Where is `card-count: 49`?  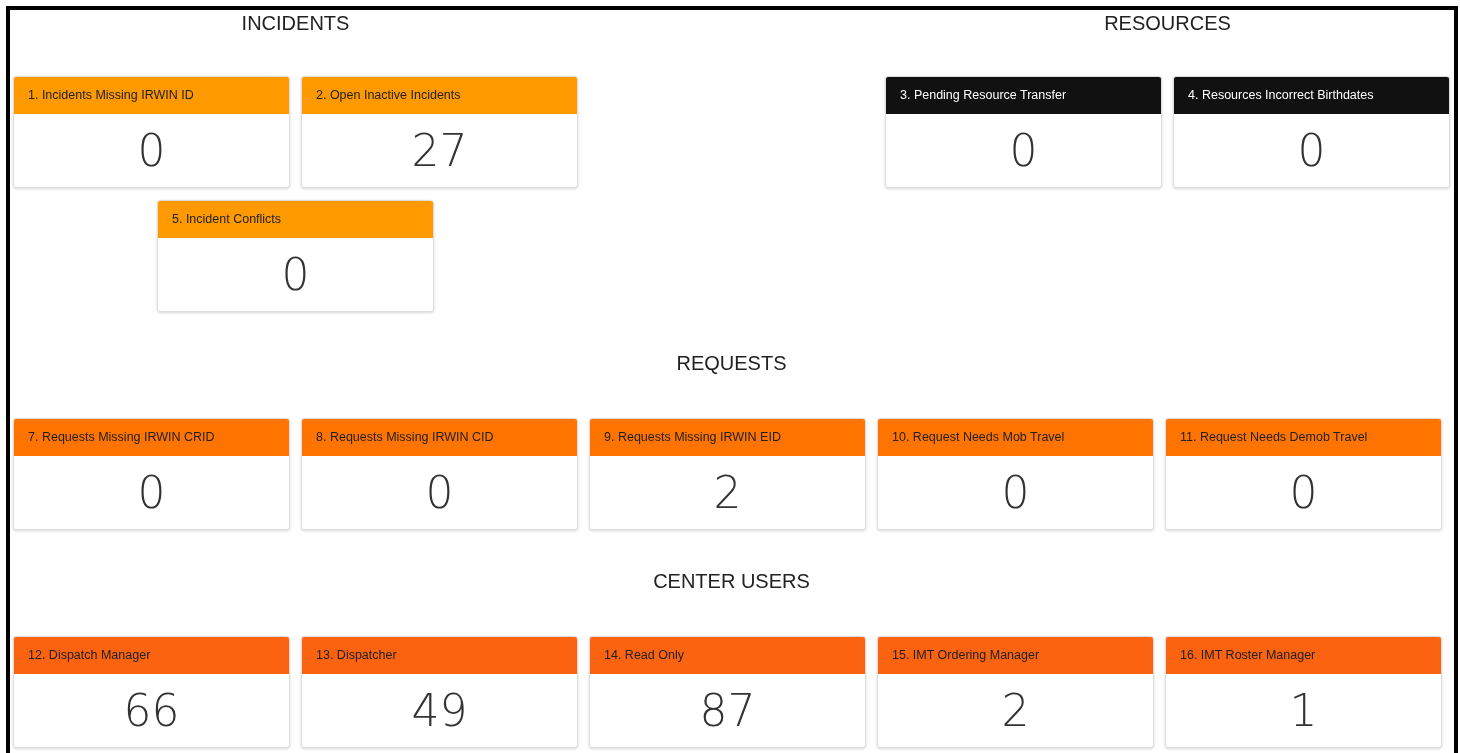
card-count: 49 is located at coordinates (439, 711).